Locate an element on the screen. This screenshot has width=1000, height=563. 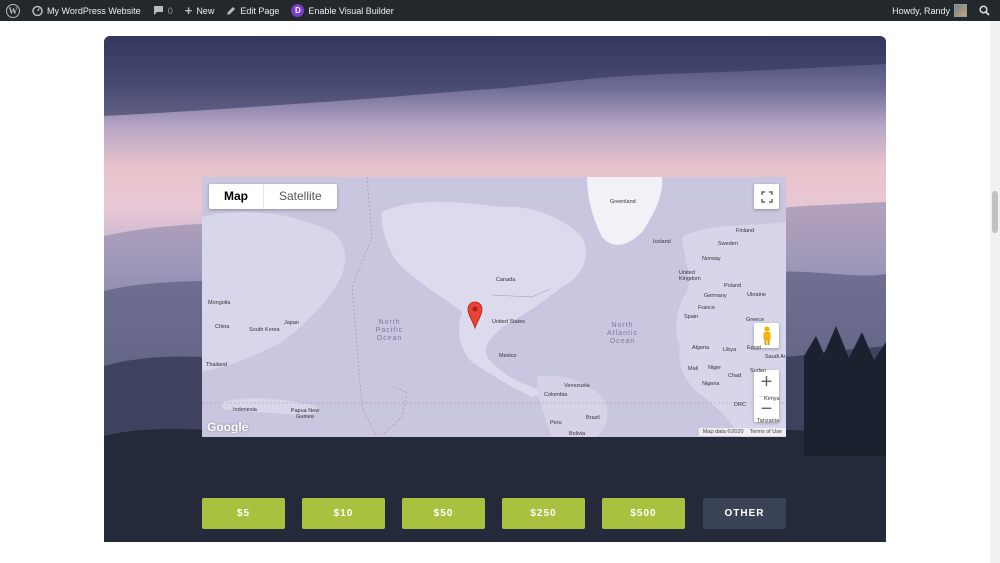
wordpress-logo-button: W is located at coordinates (13, 10).